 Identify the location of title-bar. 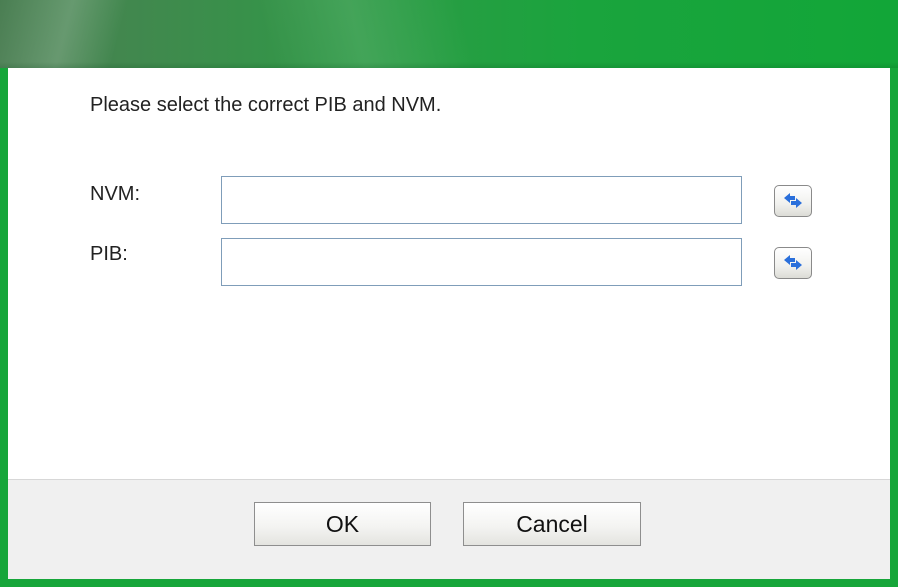
(449, 34).